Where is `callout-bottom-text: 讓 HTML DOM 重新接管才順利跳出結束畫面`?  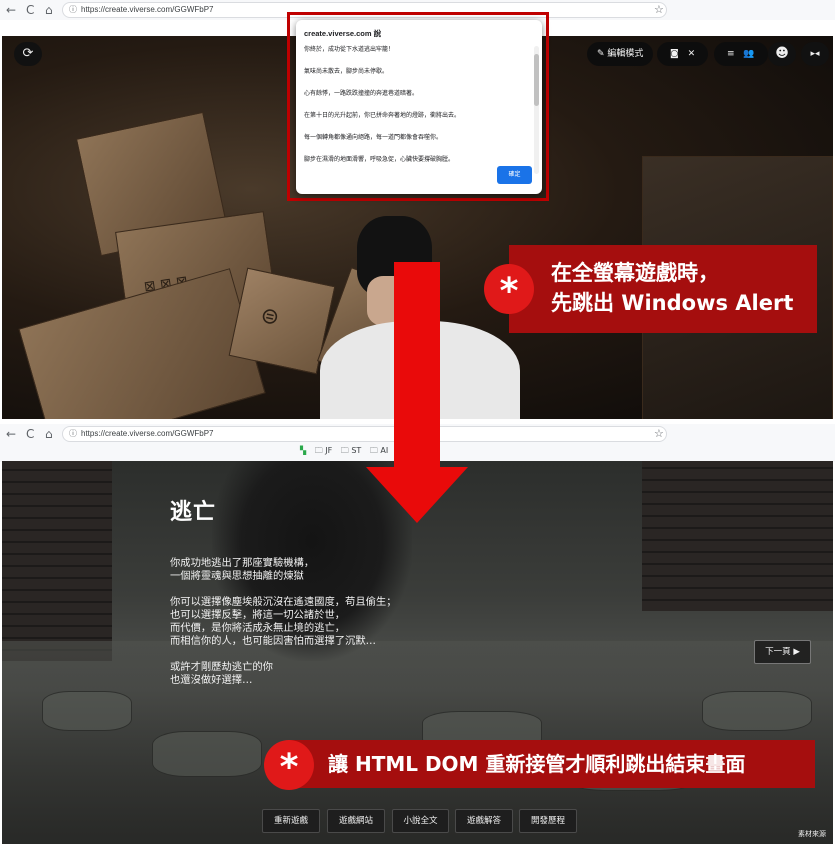
callout-bottom-text: 讓 HTML DOM 重新接管才順利跳出結束畫面 is located at coordinates (537, 764).